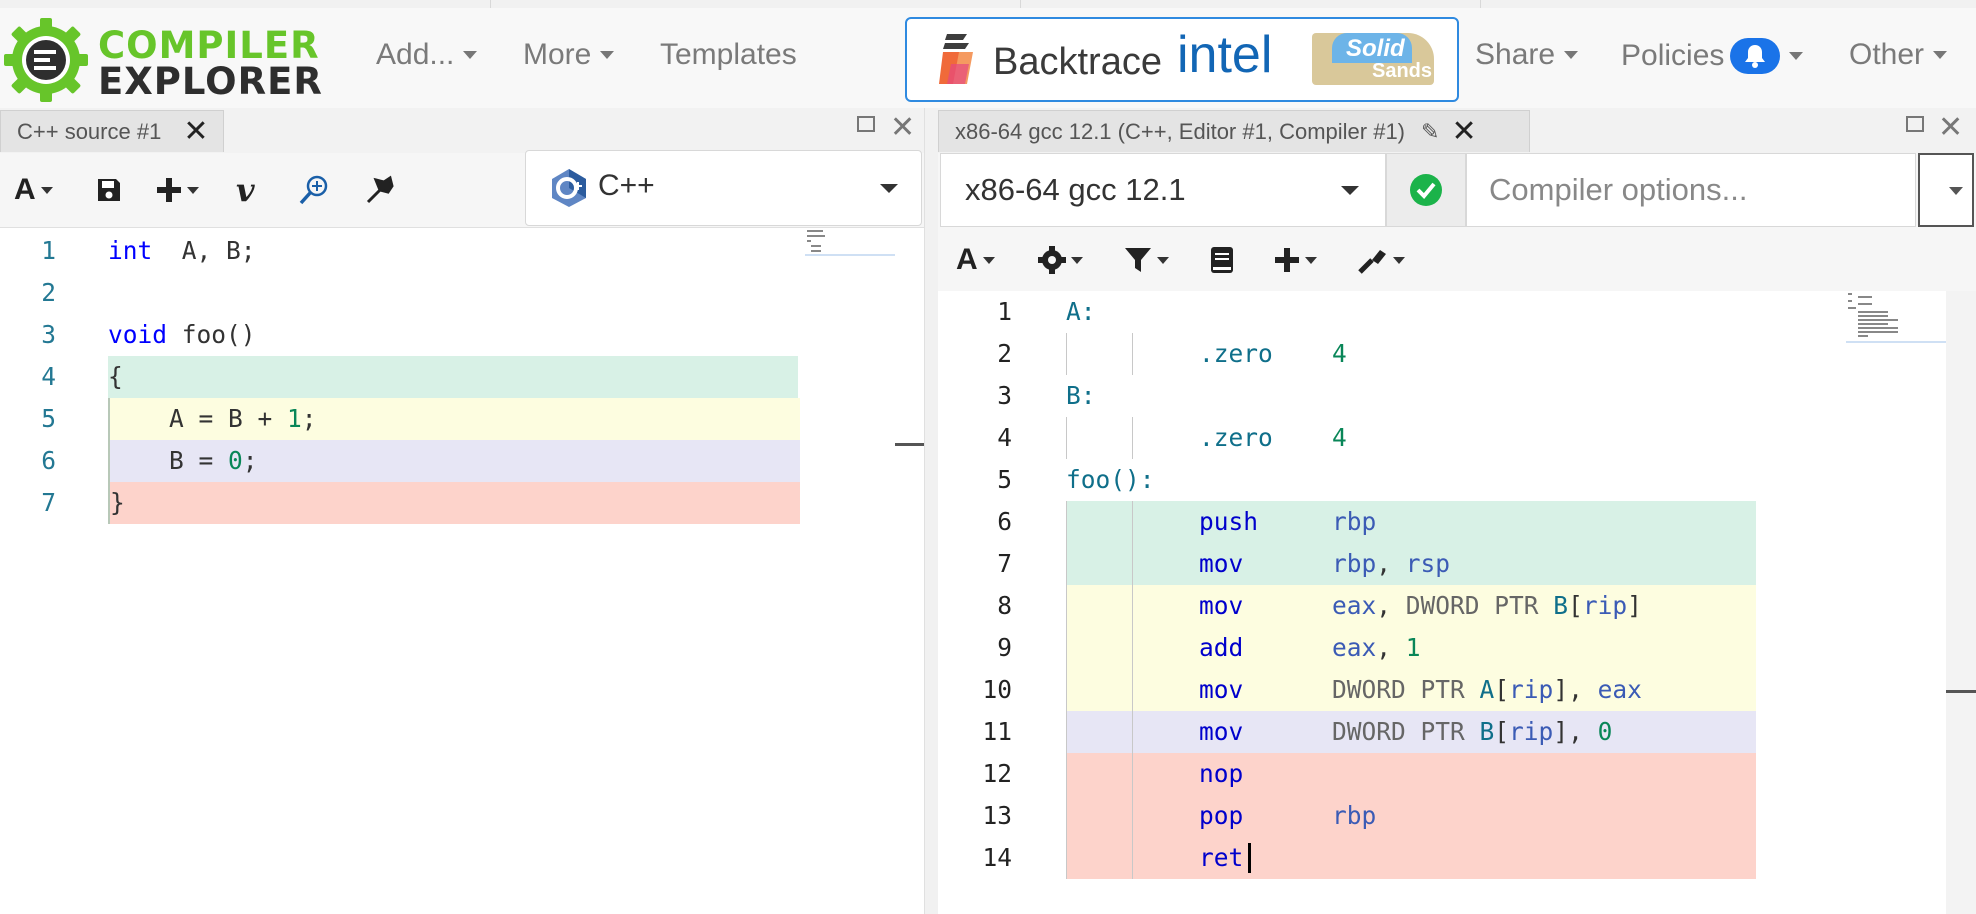  I want to click on pencil-icon: ✎, so click(1430, 132).